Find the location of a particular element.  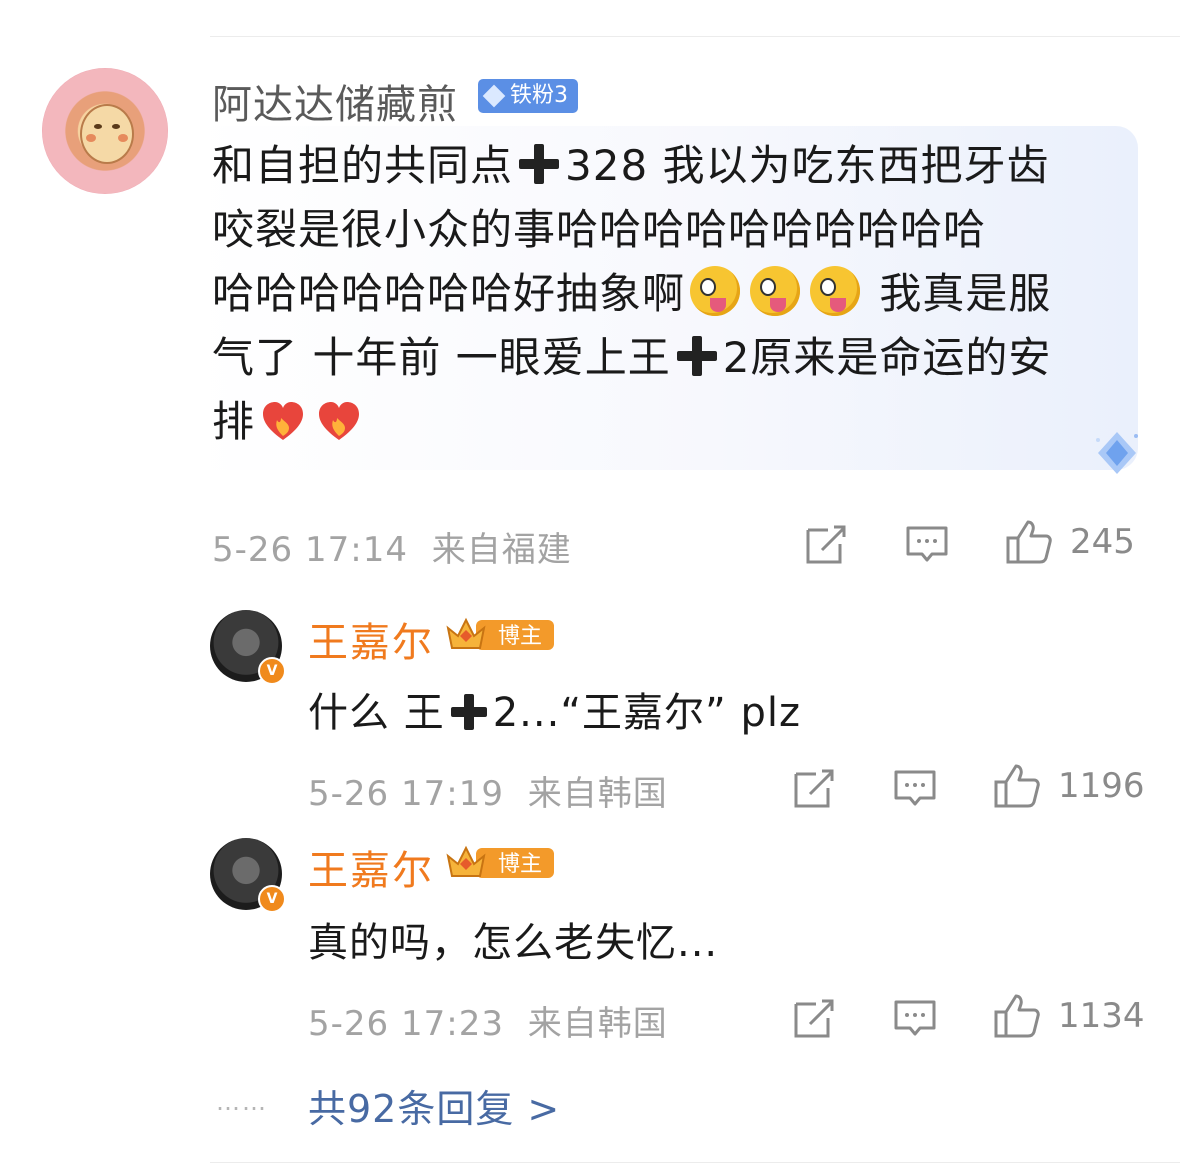

commenter-name: 阿达达储藏煎 is located at coordinates (335, 101).